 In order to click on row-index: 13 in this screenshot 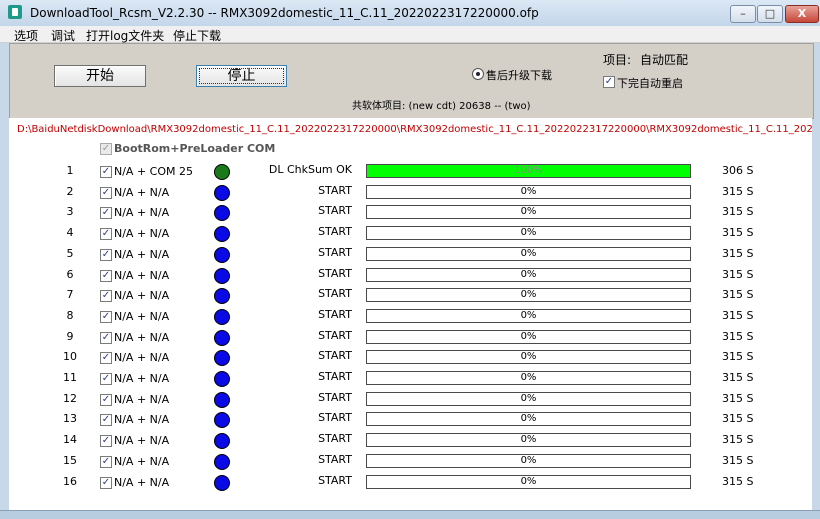, I will do `click(70, 418)`.